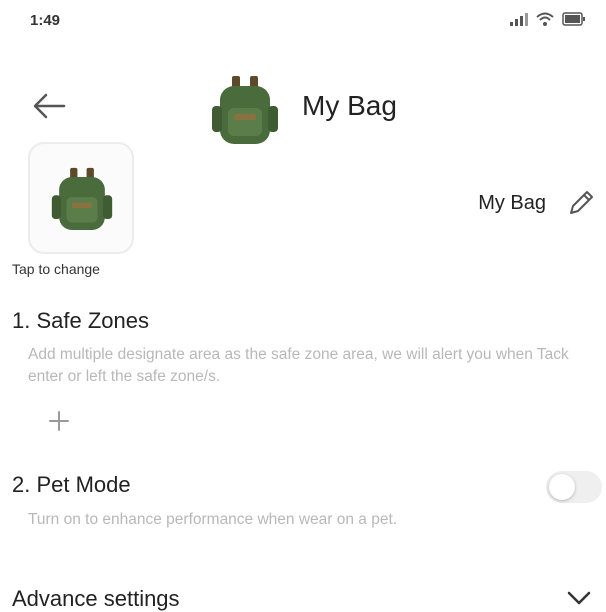  Describe the element at coordinates (71, 484) in the screenshot. I see `pet-mode-title: 2. Pet Mode` at that location.